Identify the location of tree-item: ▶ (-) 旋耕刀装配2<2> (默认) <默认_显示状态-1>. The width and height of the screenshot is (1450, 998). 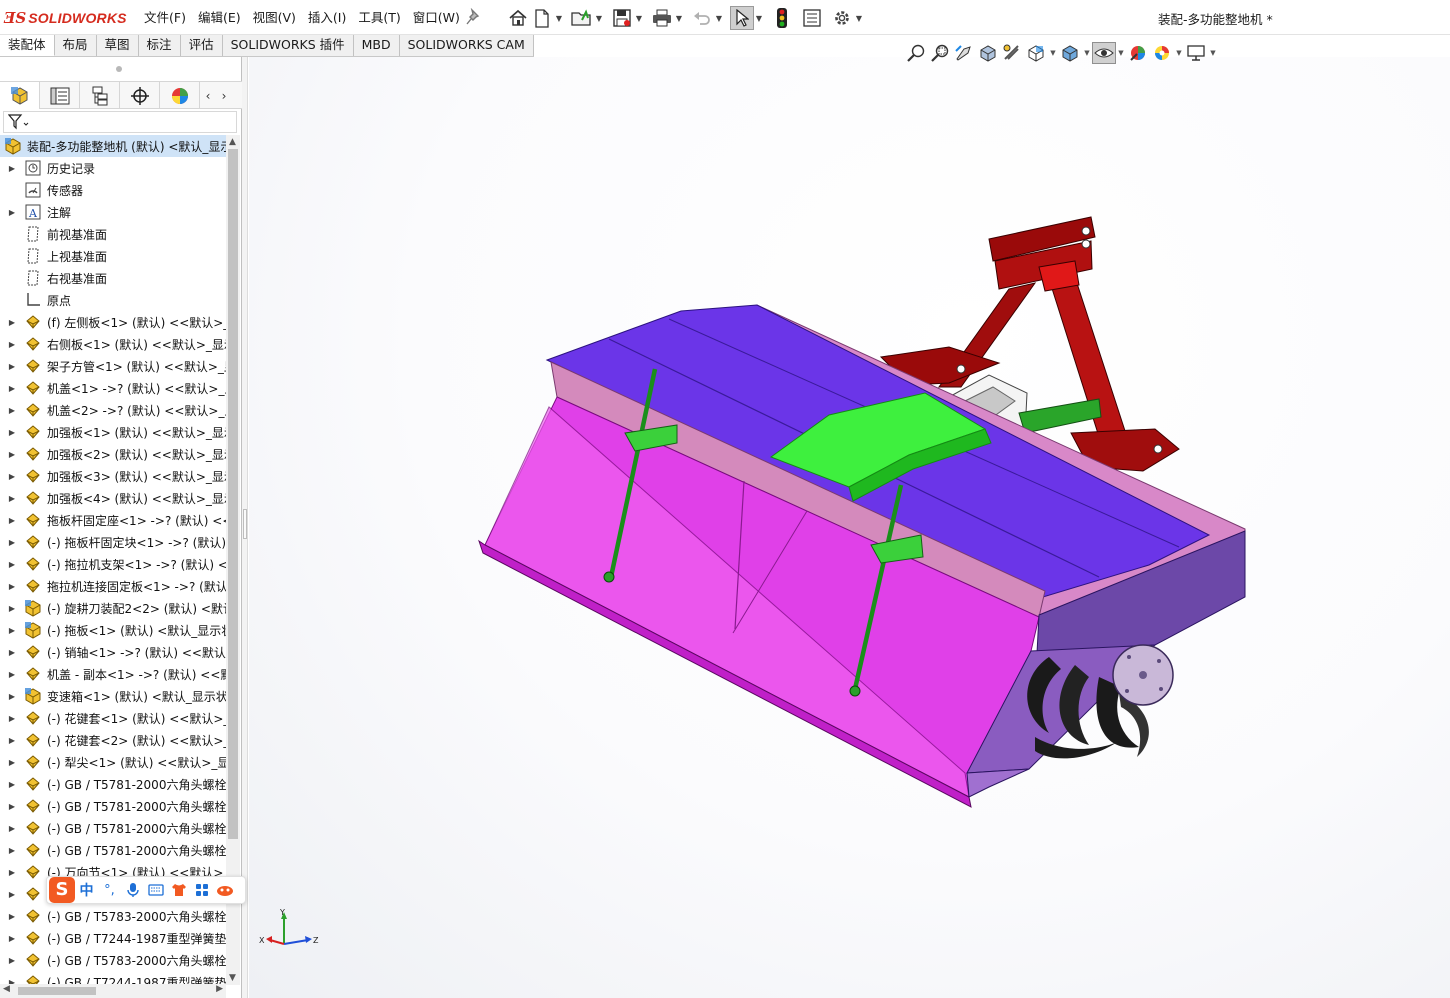
(113, 608).